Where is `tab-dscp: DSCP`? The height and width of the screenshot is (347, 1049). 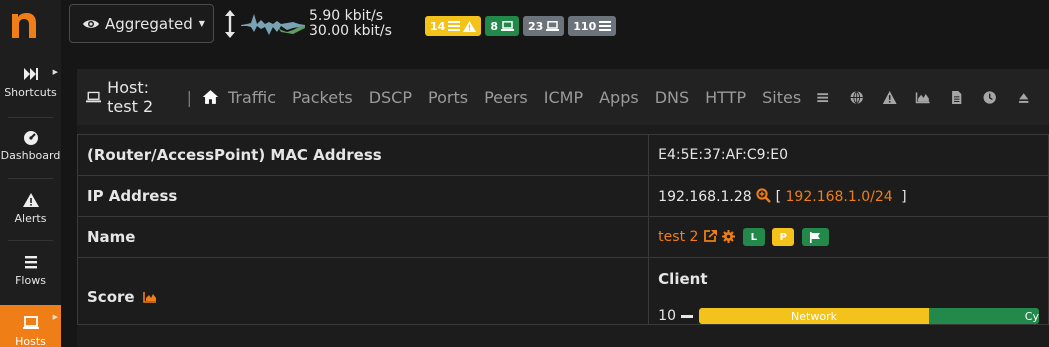 tab-dscp: DSCP is located at coordinates (390, 97).